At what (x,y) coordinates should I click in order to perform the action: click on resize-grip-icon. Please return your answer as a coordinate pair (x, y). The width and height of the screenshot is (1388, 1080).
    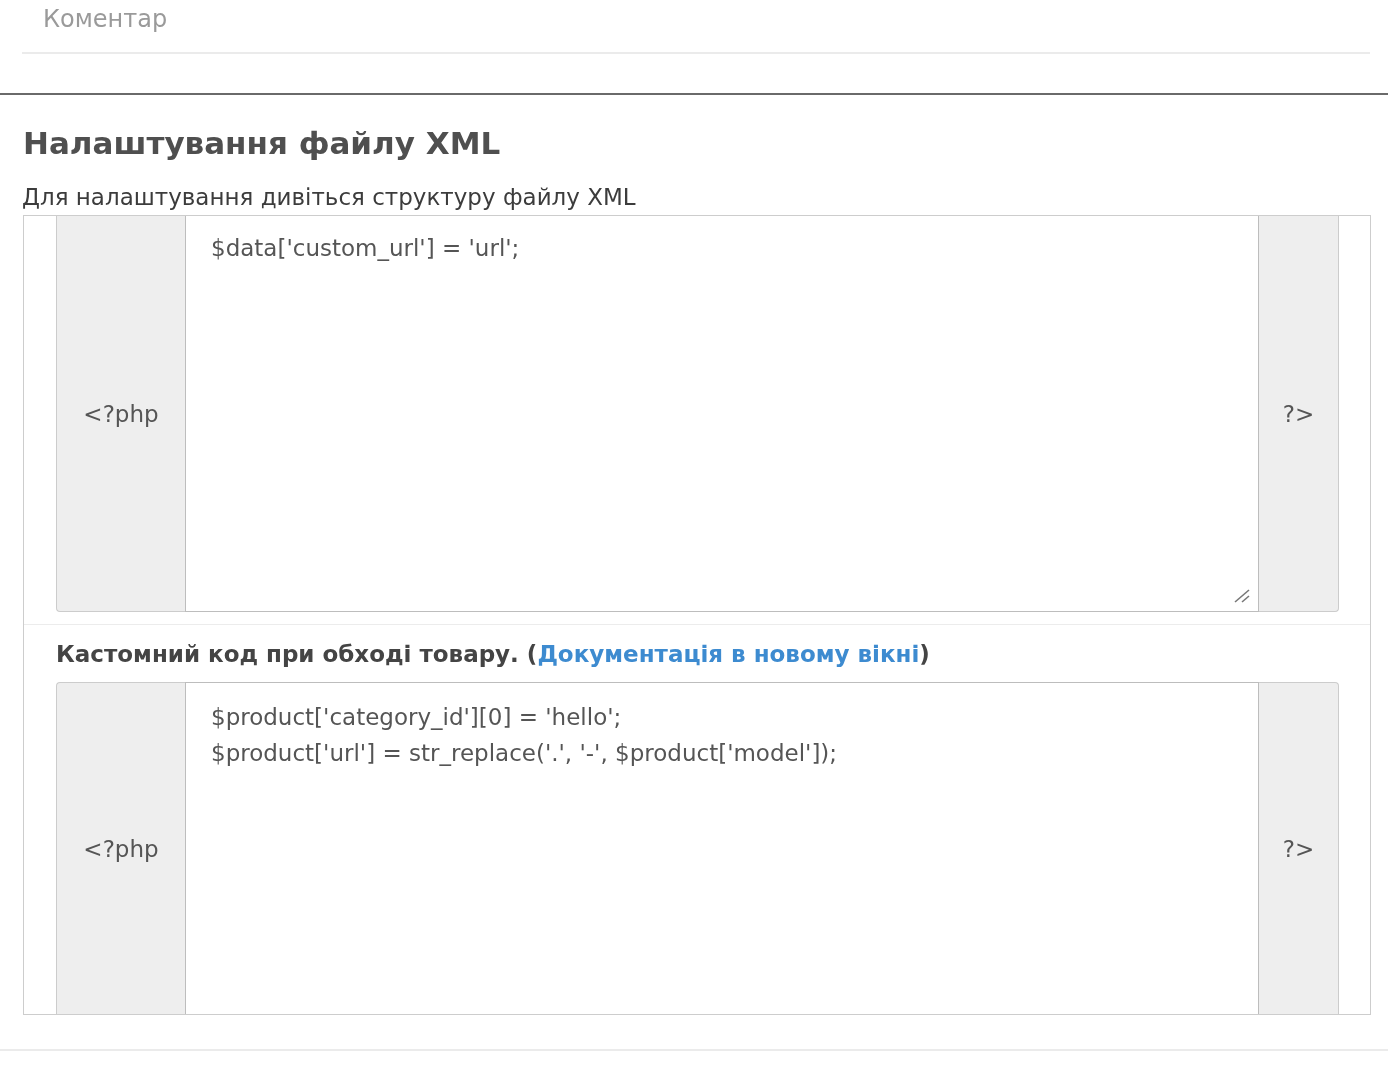
    Looking at the image, I should click on (1242, 596).